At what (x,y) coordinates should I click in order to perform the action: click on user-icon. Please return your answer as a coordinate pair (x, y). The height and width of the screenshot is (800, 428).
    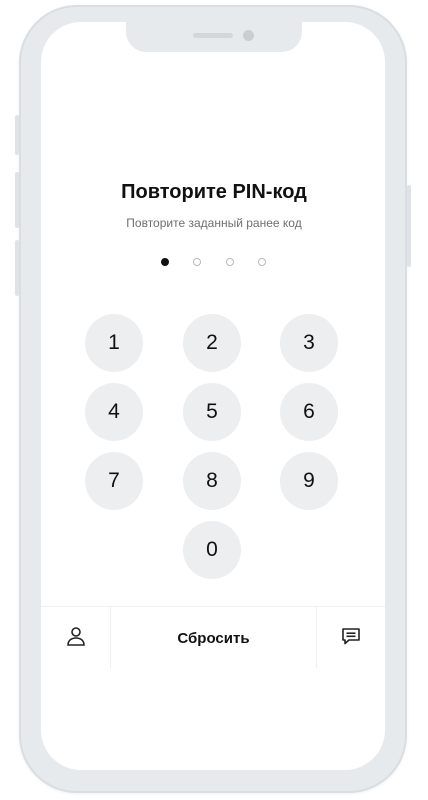
    Looking at the image, I should click on (76, 638).